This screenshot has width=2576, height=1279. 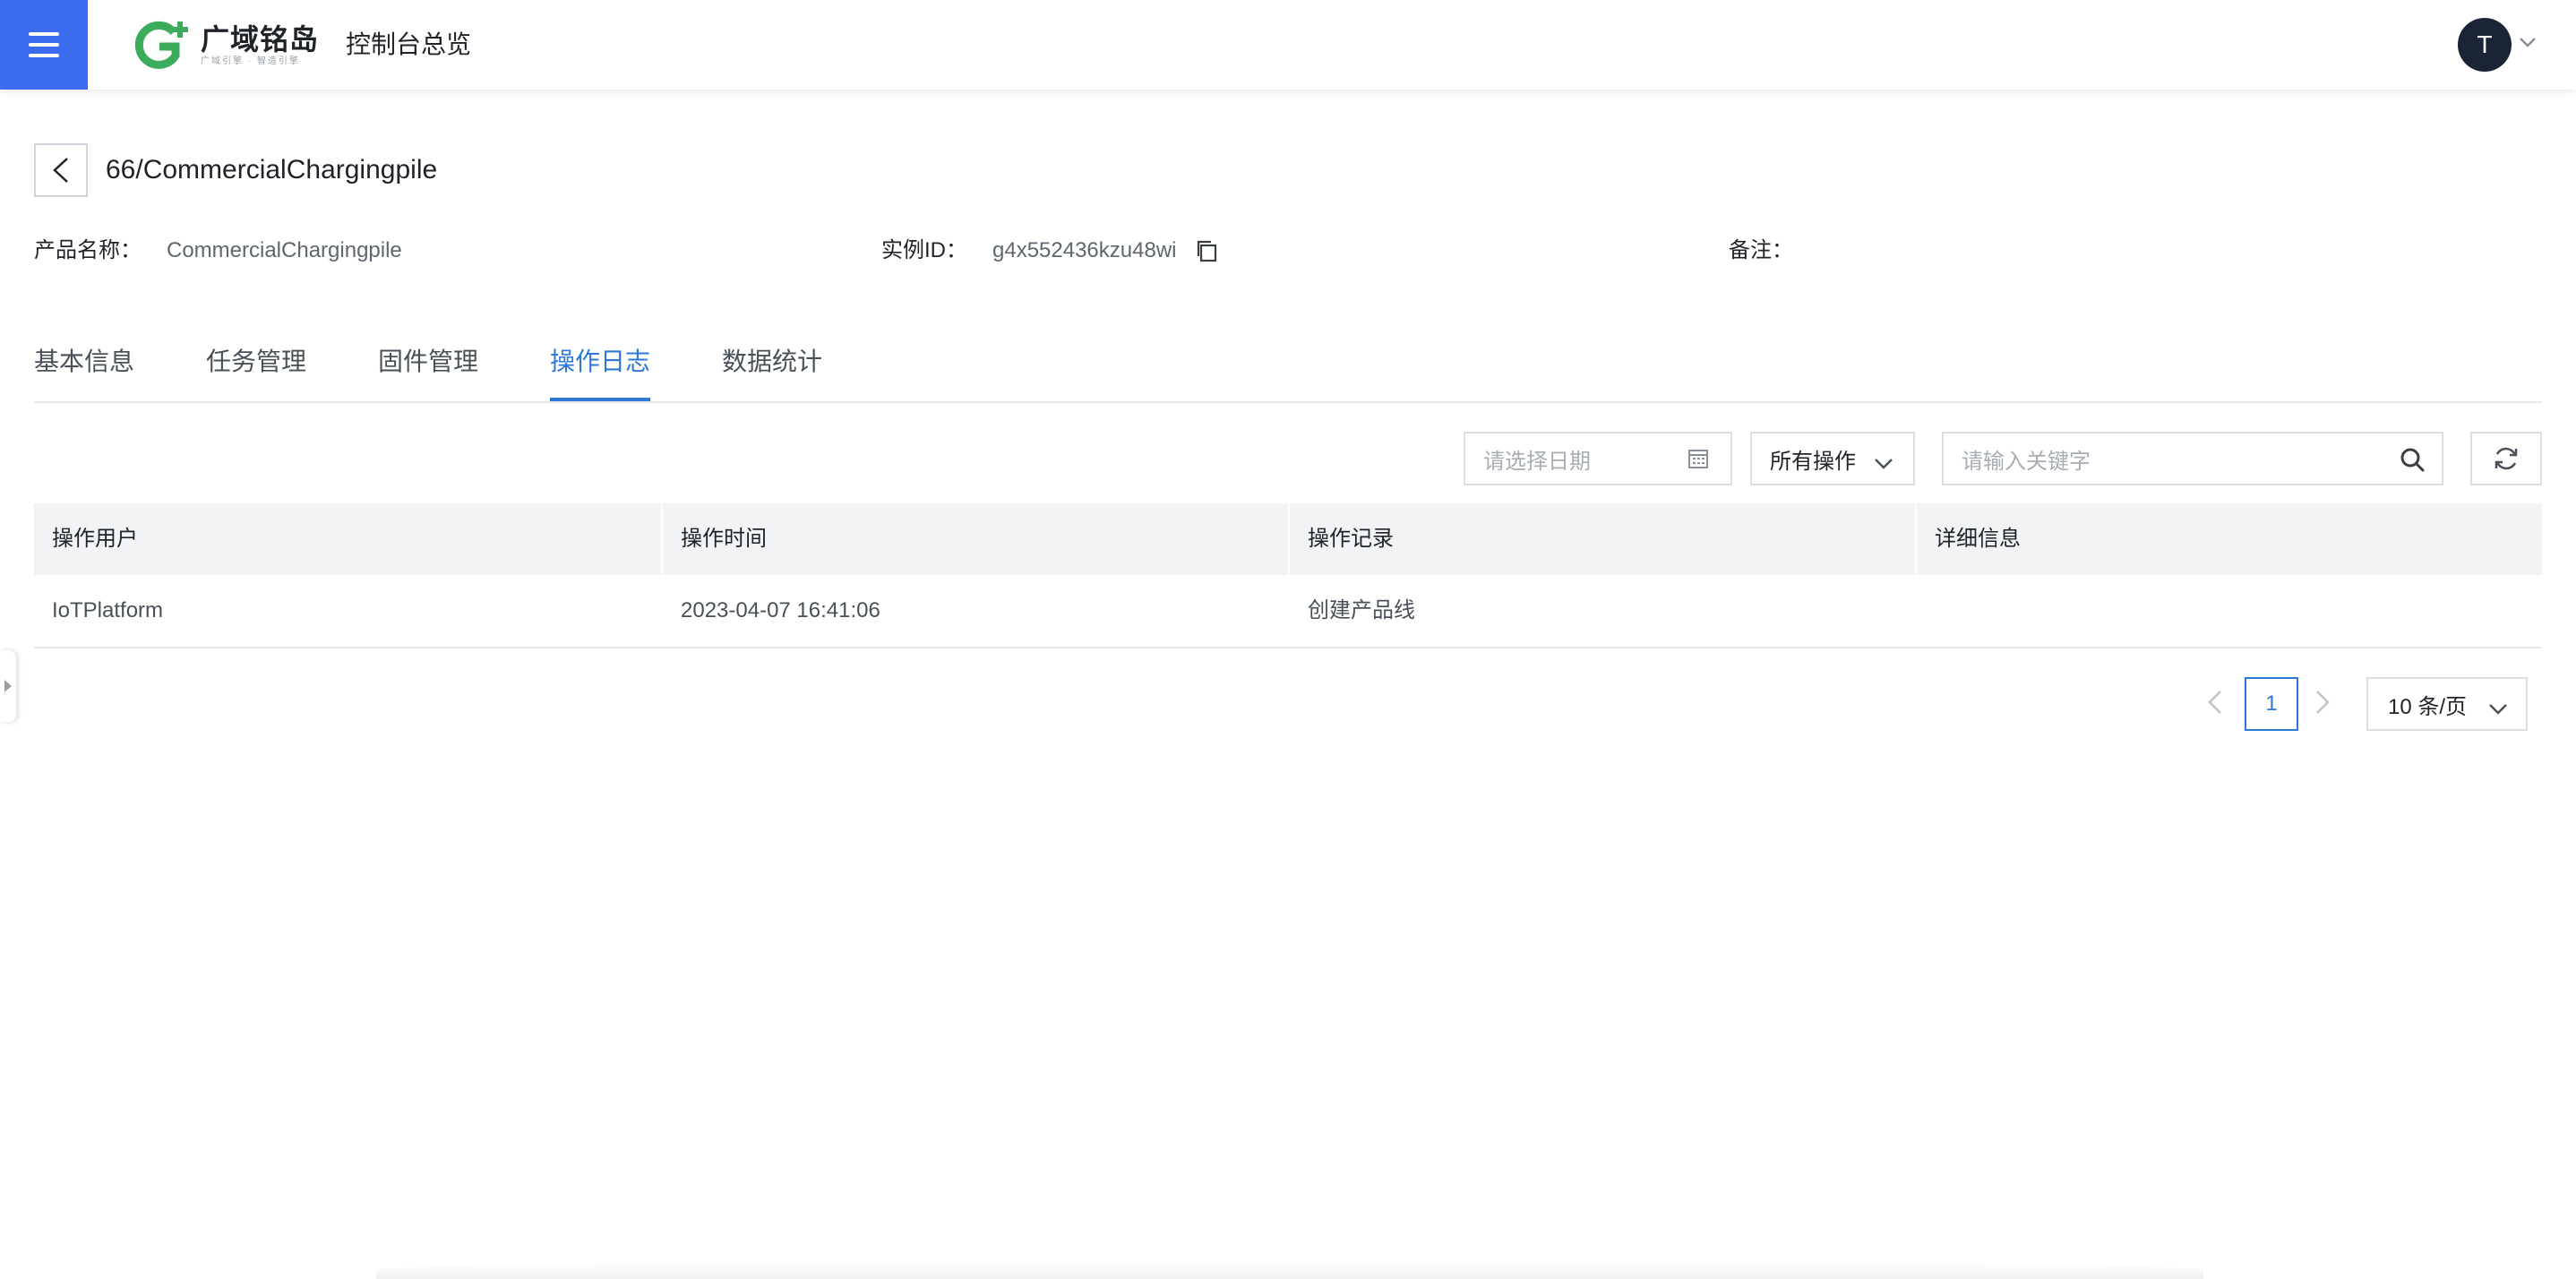 I want to click on bottom-shadow, so click(x=1289, y=1270).